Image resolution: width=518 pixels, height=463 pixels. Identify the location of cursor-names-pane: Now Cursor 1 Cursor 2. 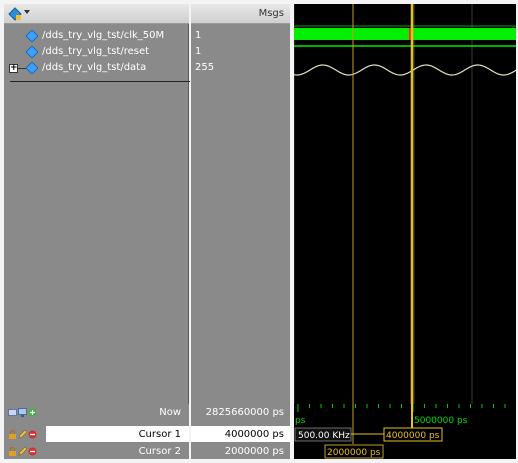
(96, 431).